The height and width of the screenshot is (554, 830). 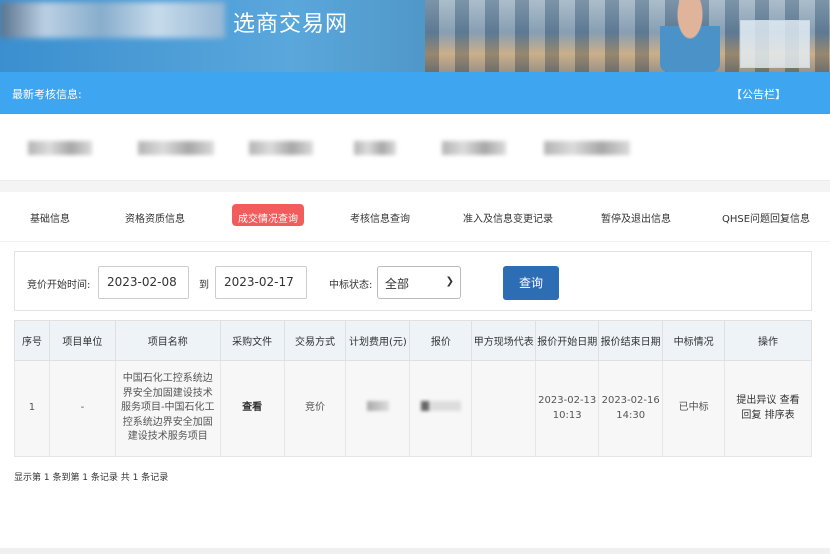 What do you see at coordinates (627, 36) in the screenshot?
I see `banner-photo` at bounding box center [627, 36].